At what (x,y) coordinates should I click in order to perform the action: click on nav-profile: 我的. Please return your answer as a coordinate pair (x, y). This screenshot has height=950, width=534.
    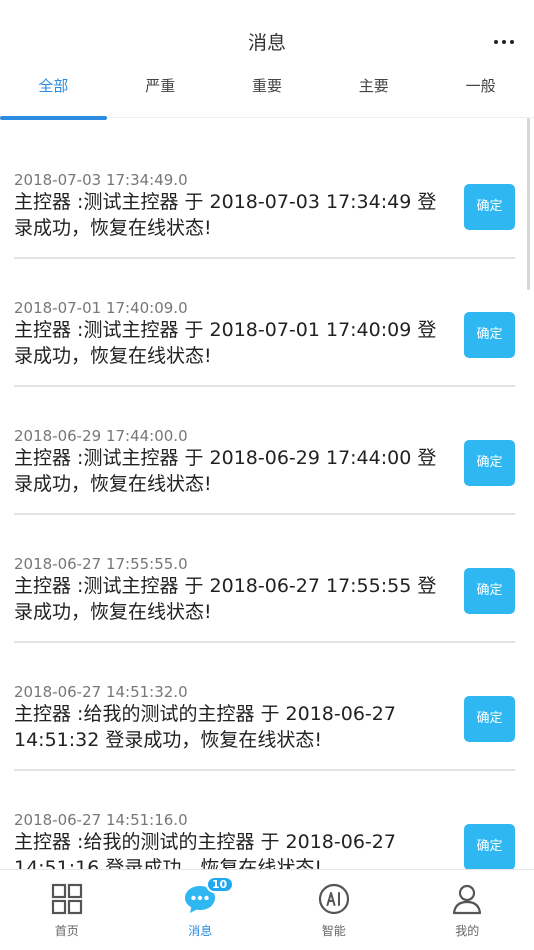
    Looking at the image, I should click on (467, 910).